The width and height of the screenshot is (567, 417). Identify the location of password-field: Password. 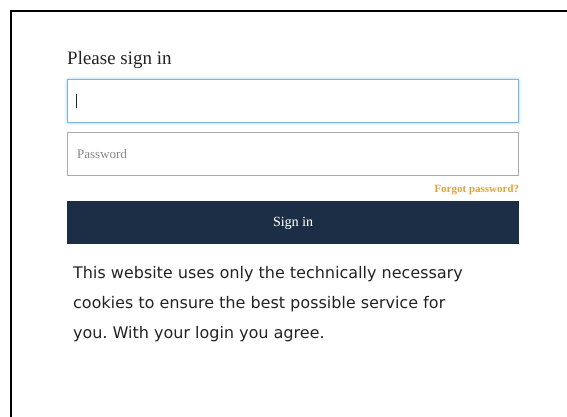
(293, 154).